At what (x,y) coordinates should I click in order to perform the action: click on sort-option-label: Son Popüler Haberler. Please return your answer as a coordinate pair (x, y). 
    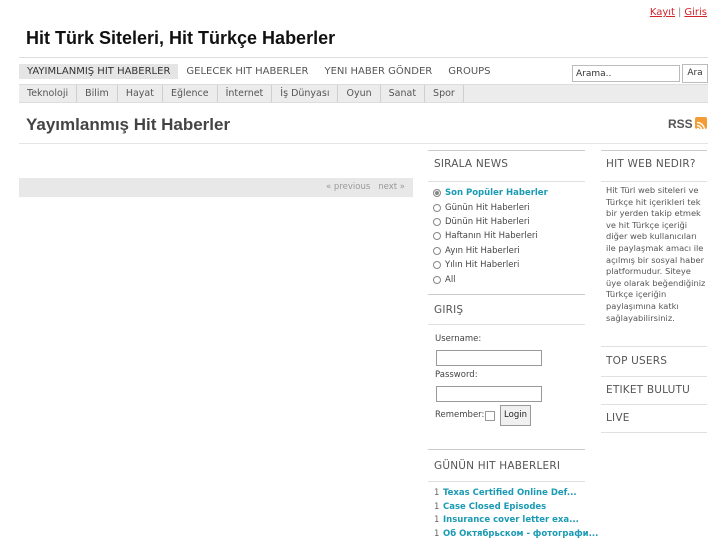
    Looking at the image, I should click on (496, 193).